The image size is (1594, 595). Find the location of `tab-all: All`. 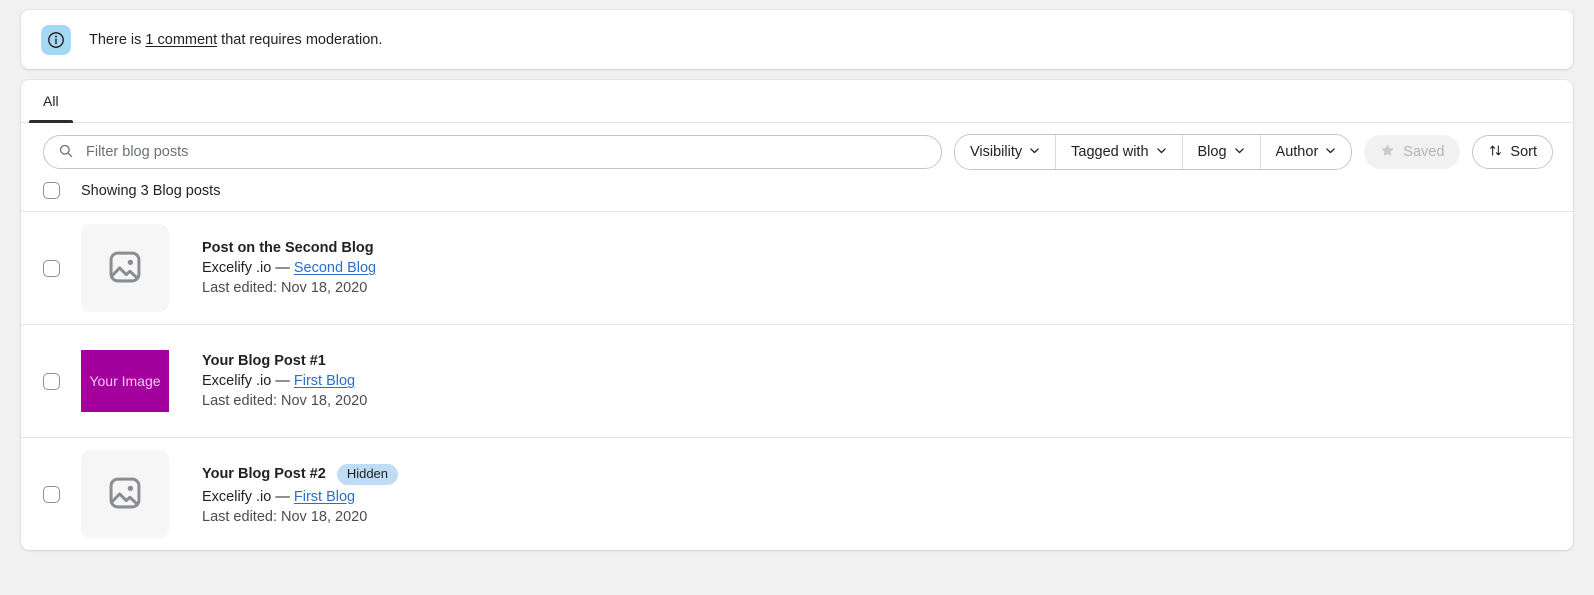

tab-all: All is located at coordinates (51, 101).